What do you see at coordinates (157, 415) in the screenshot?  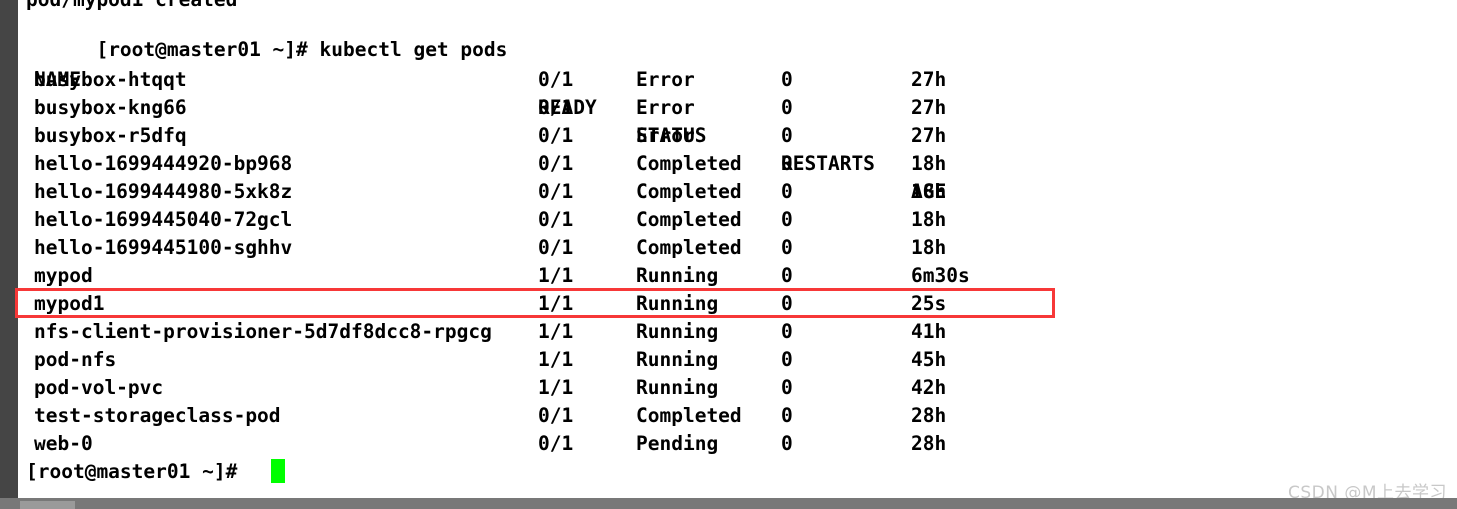 I see `cell-pod-name: test-storageclass-pod` at bounding box center [157, 415].